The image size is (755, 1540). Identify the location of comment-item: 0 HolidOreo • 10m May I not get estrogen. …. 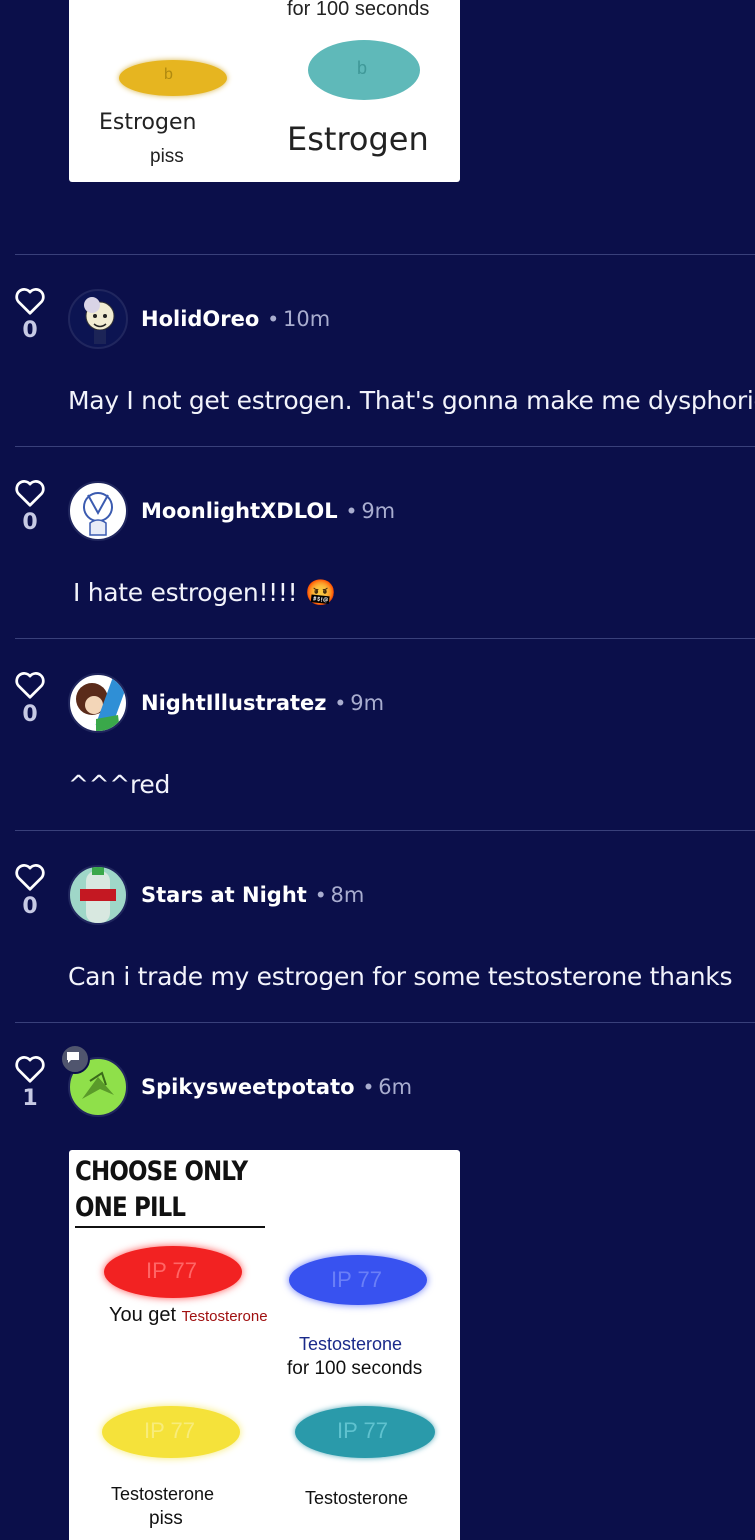
(377, 381).